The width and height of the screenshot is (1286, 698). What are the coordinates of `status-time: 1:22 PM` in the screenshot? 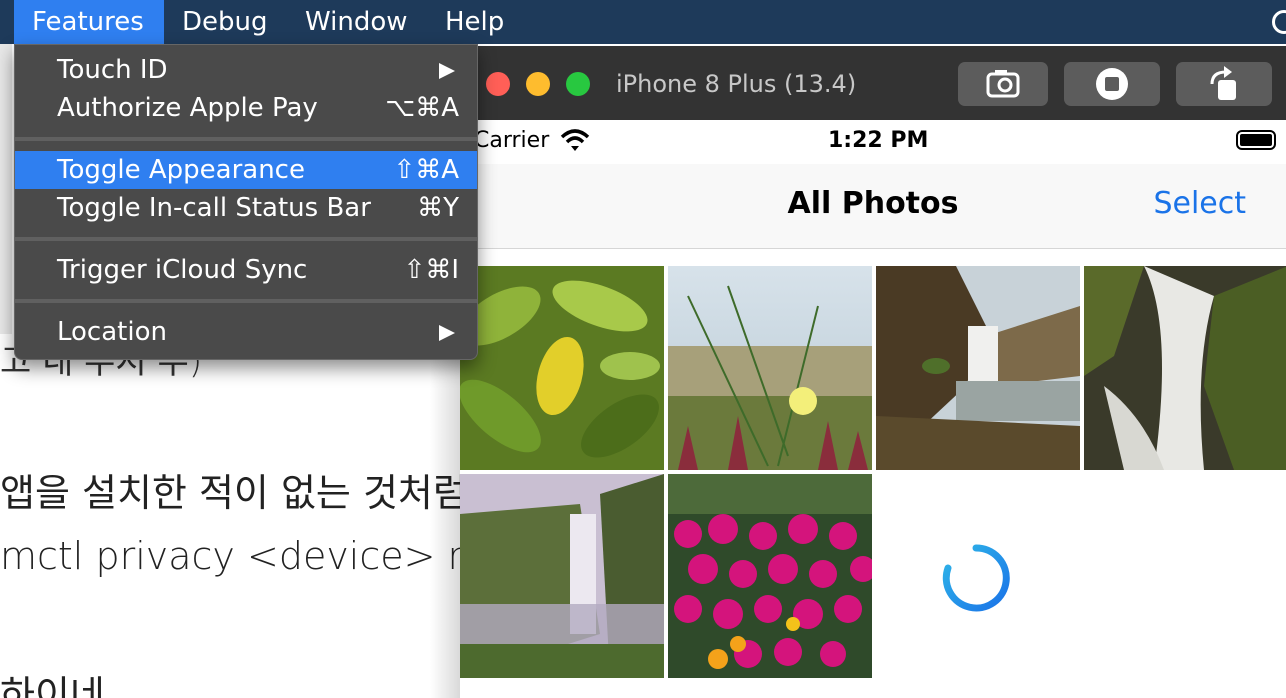 It's located at (878, 140).